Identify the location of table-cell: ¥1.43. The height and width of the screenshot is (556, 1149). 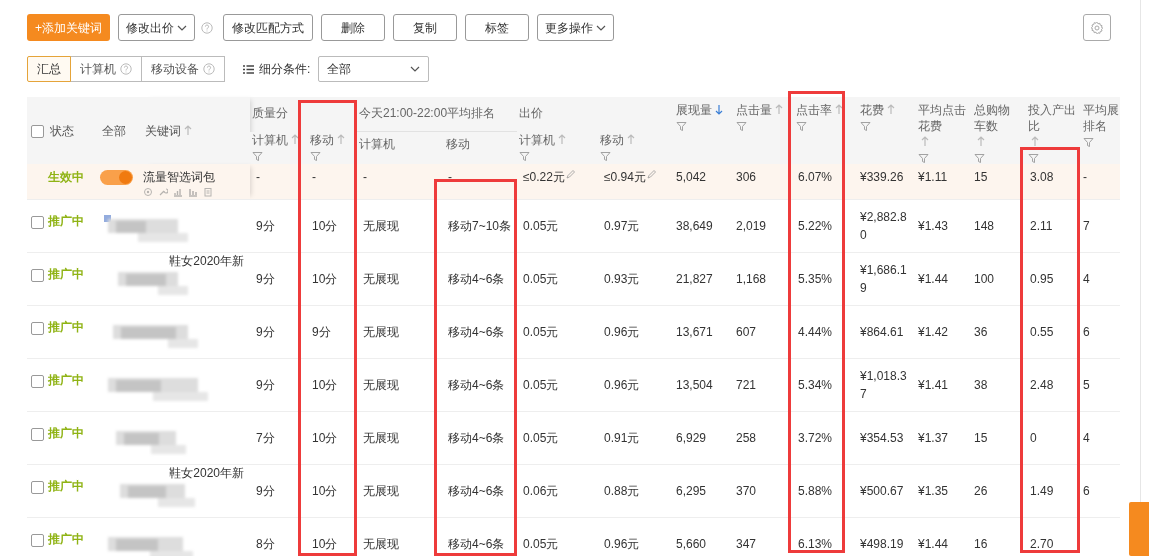
(933, 225).